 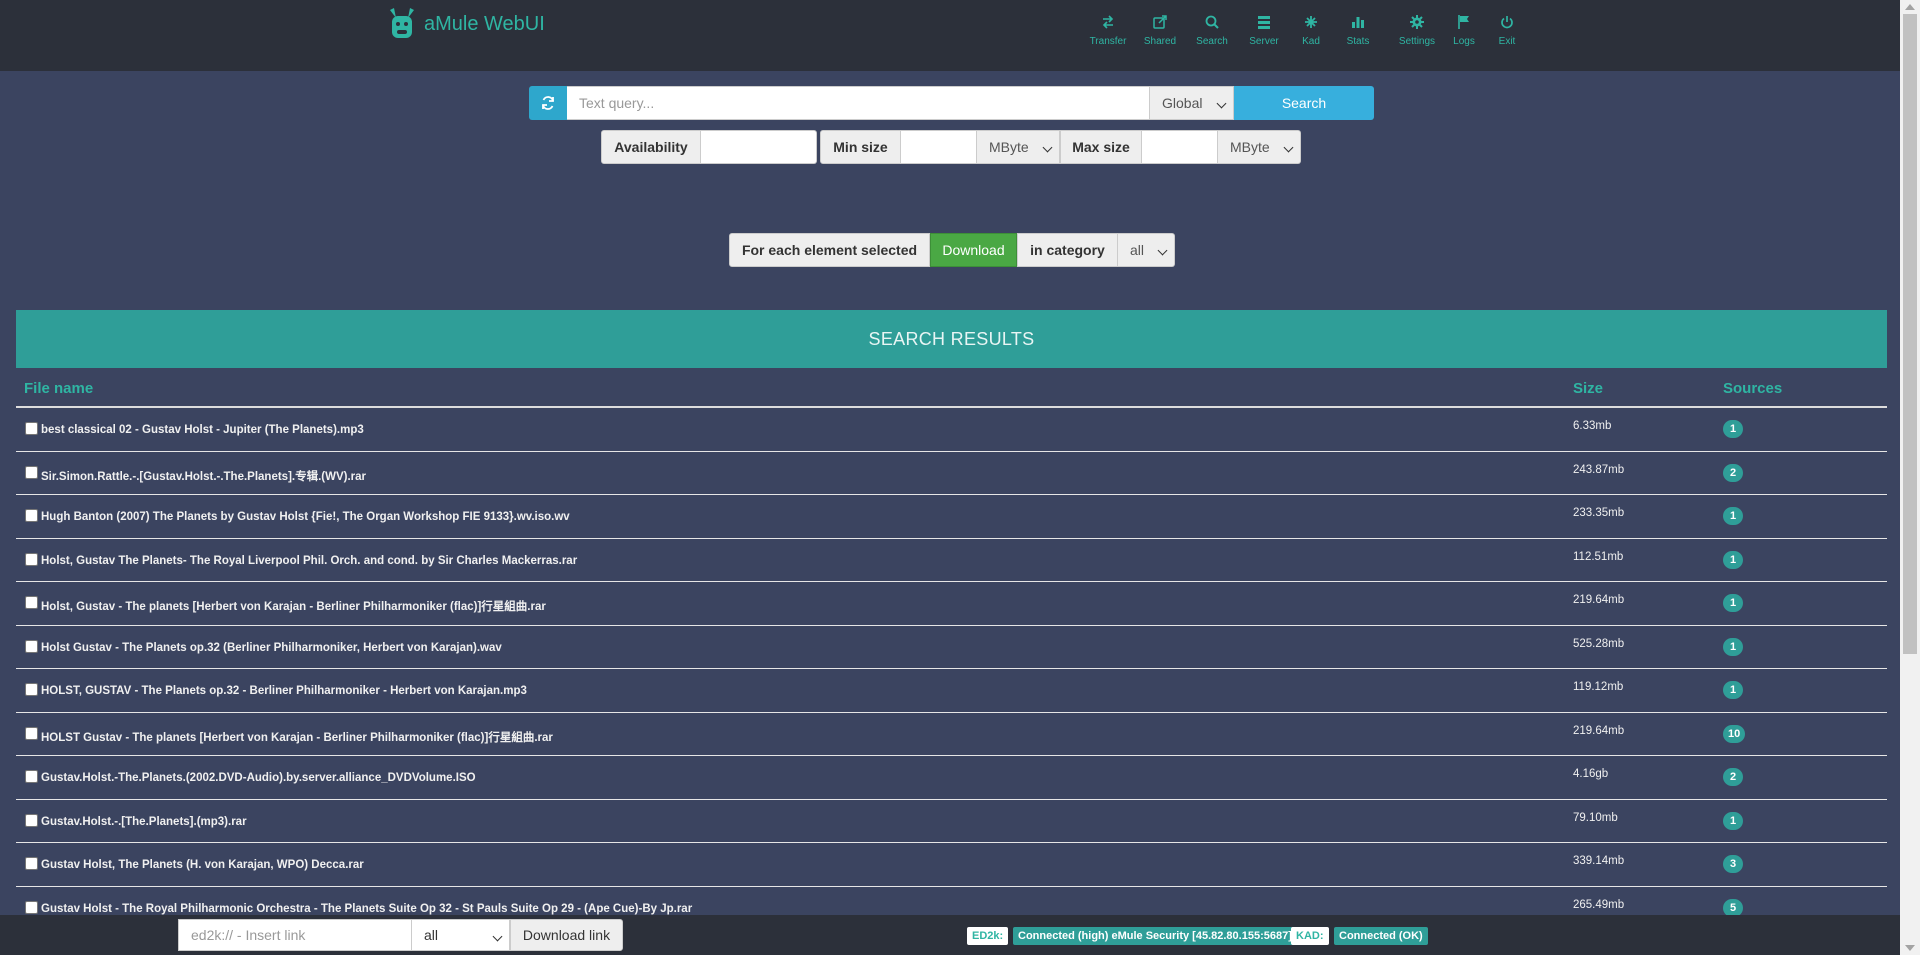 What do you see at coordinates (988, 936) in the screenshot?
I see `ed2k-label: ED2k:` at bounding box center [988, 936].